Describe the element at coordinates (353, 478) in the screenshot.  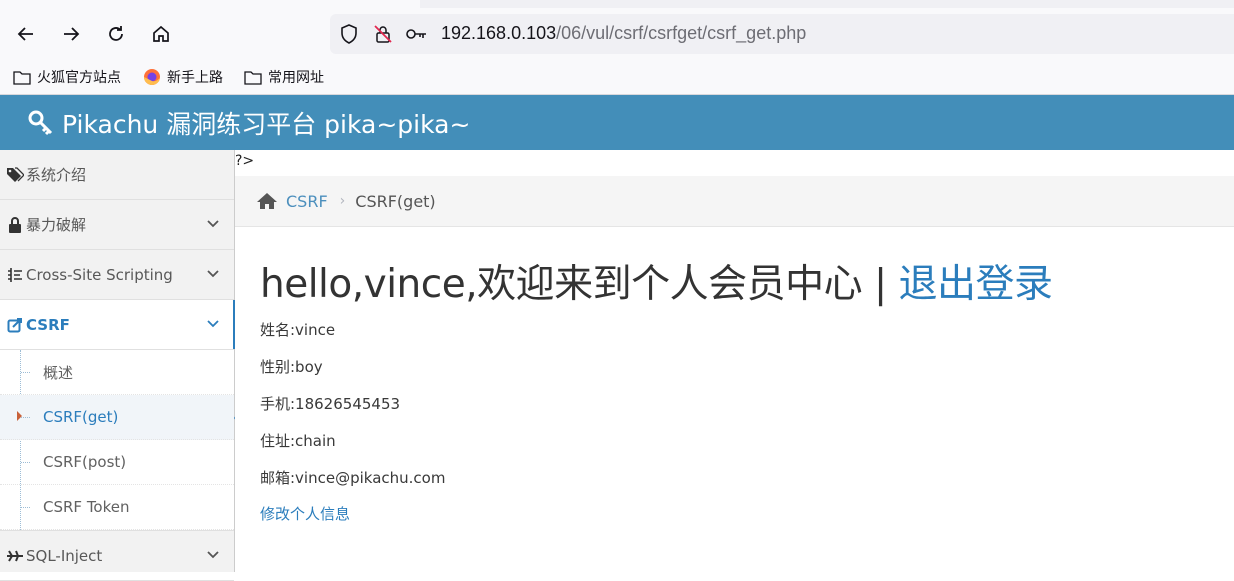
I see `info-email: 邮箱:vince@pikachu.com` at that location.